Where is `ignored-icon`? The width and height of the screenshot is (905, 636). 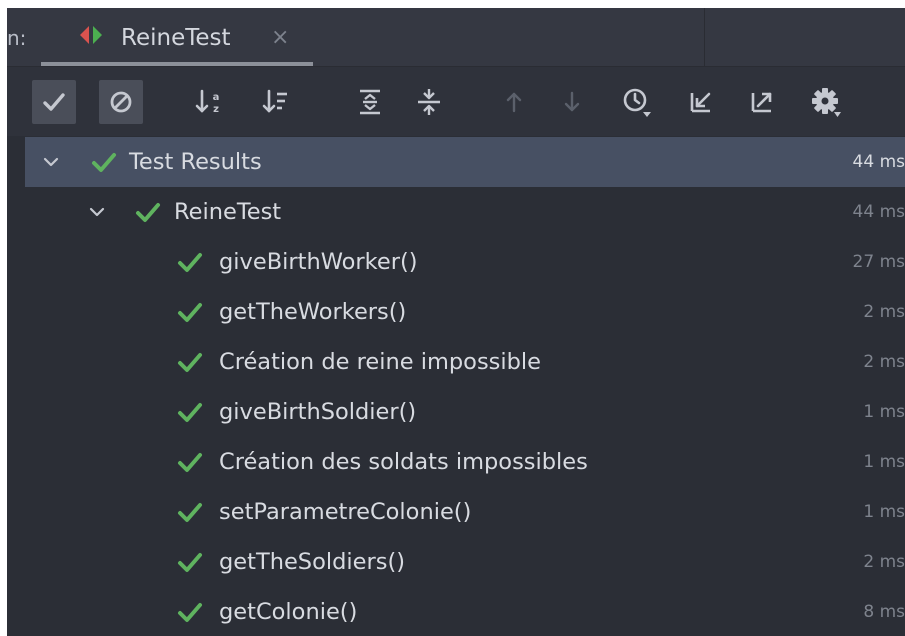
ignored-icon is located at coordinates (121, 102).